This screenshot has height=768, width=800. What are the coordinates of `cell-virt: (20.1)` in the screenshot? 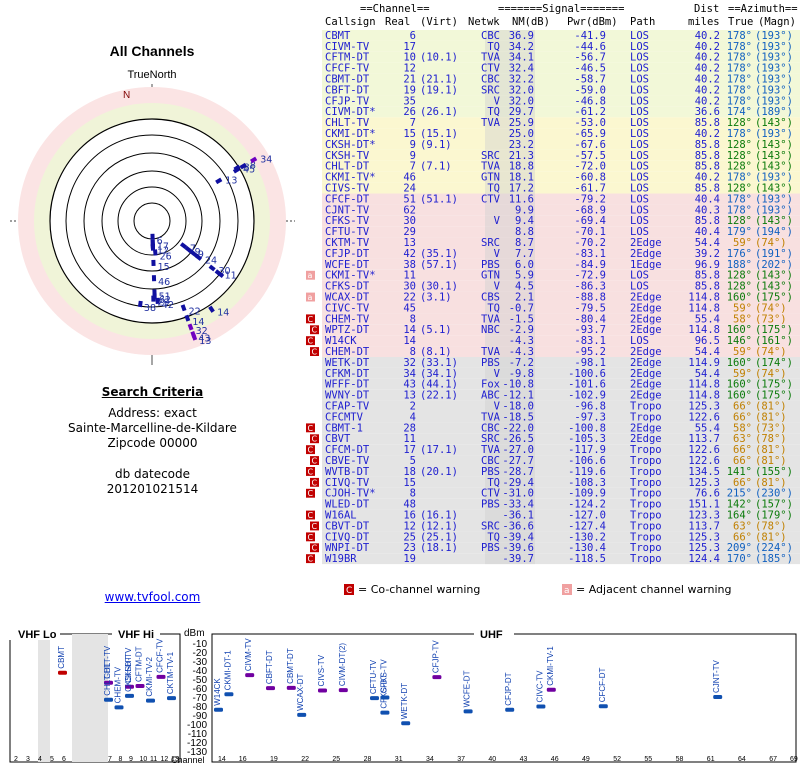 It's located at (439, 472).